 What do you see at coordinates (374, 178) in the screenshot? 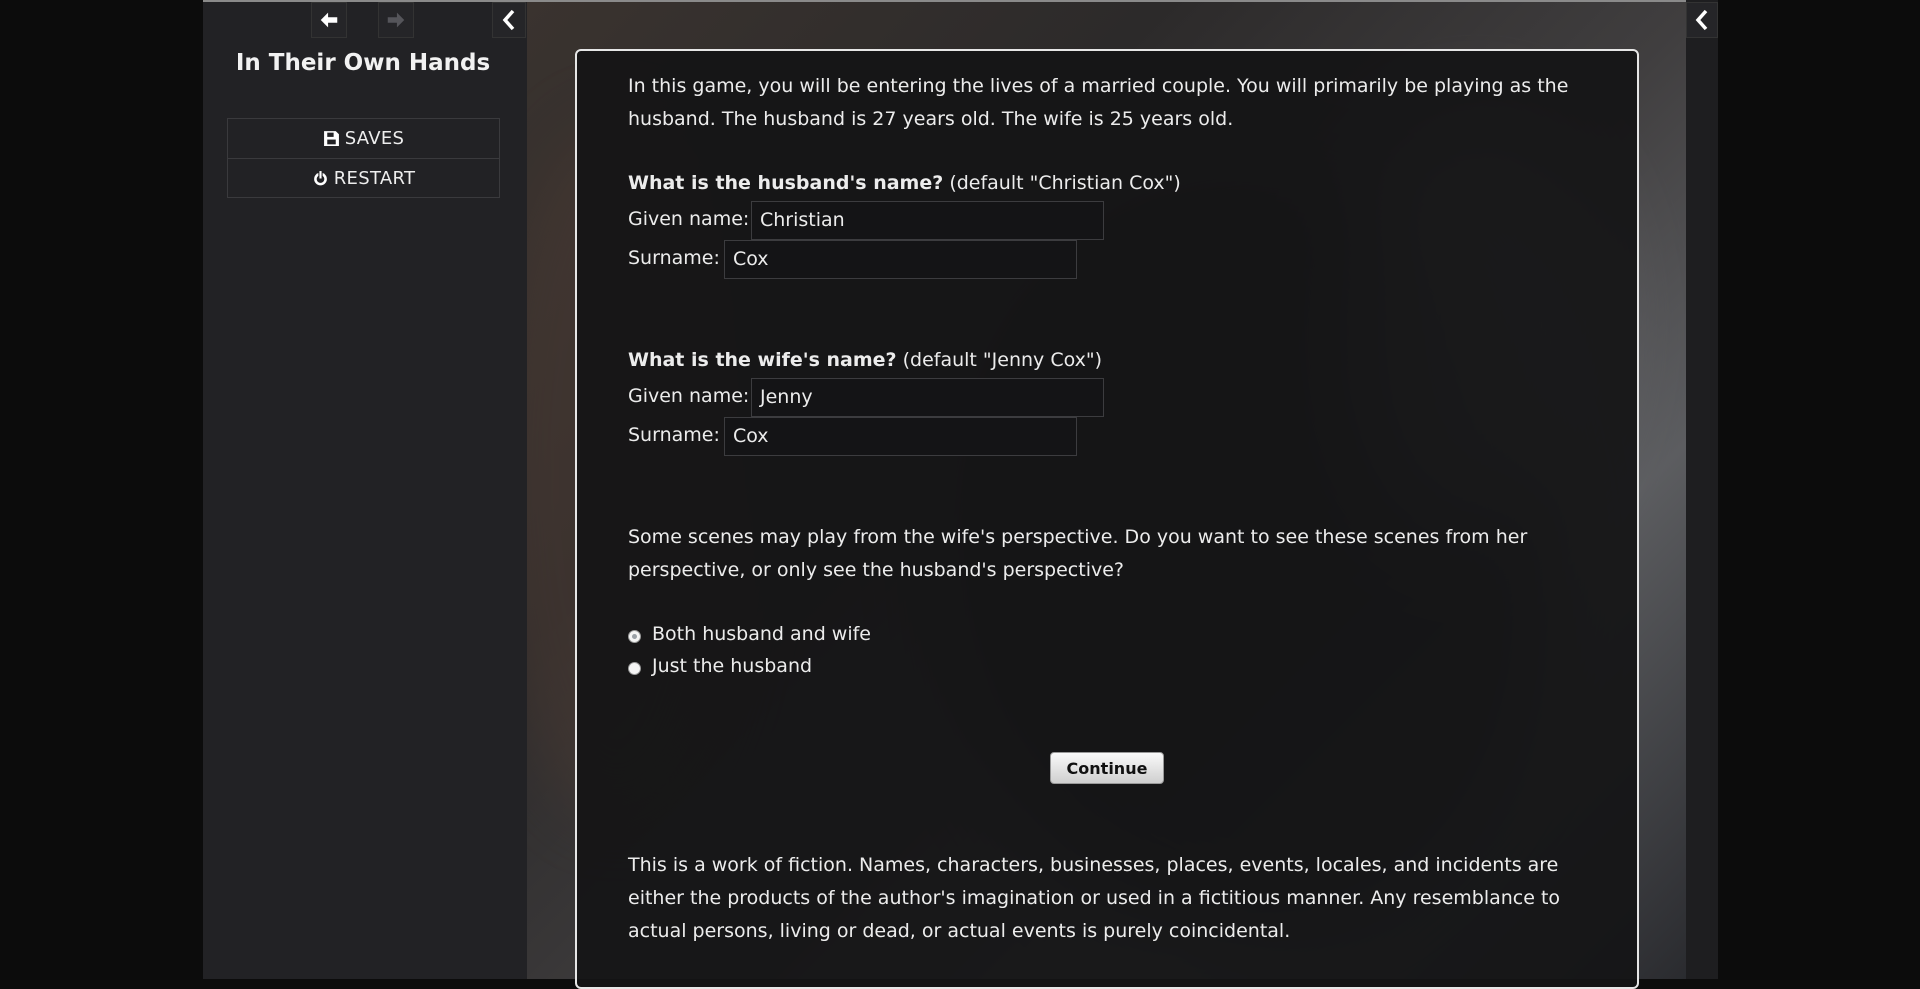
I see `restart-label: RESTART` at bounding box center [374, 178].